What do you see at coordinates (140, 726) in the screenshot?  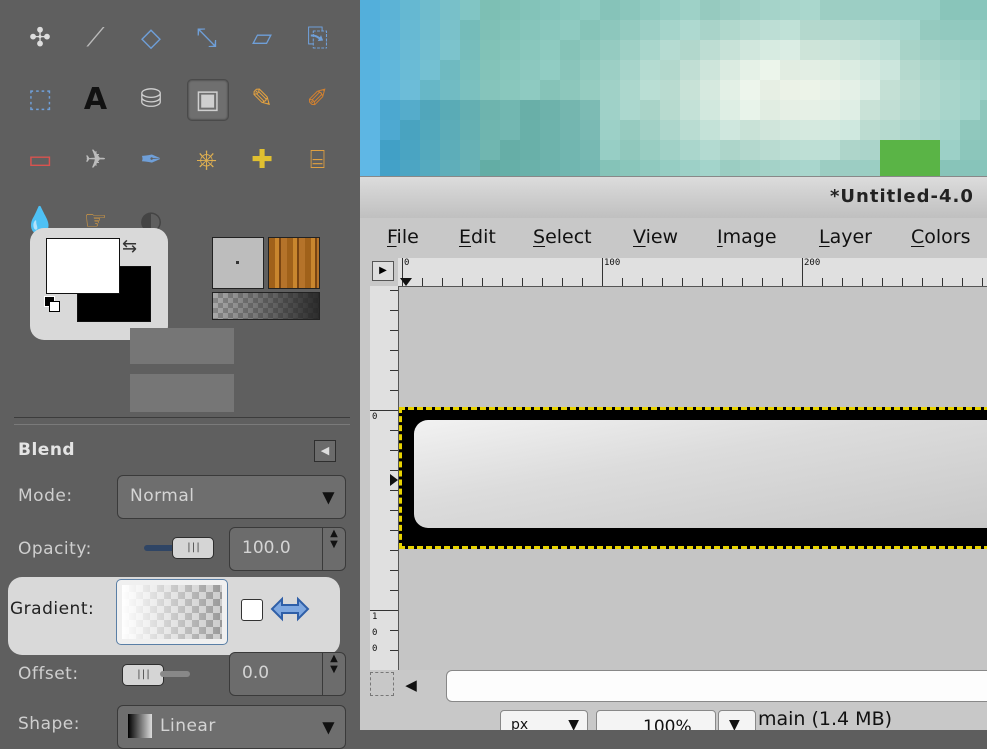 I see `linear-shape-icon` at bounding box center [140, 726].